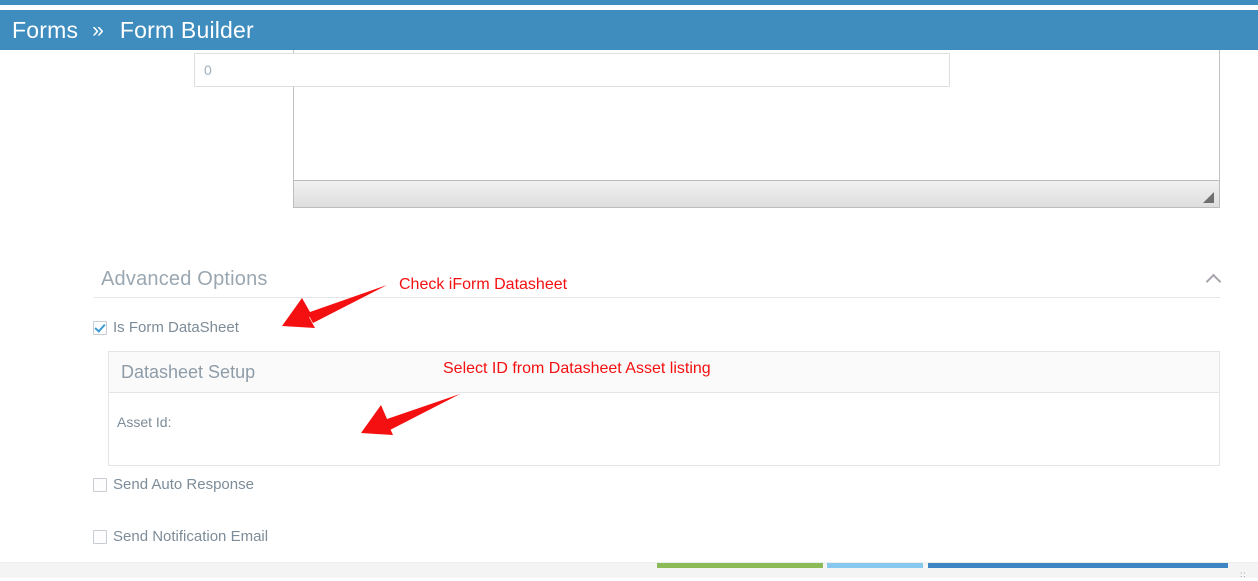 Image resolution: width=1258 pixels, height=581 pixels. I want to click on send-notification-email-row: Send Notification Email, so click(180, 536).